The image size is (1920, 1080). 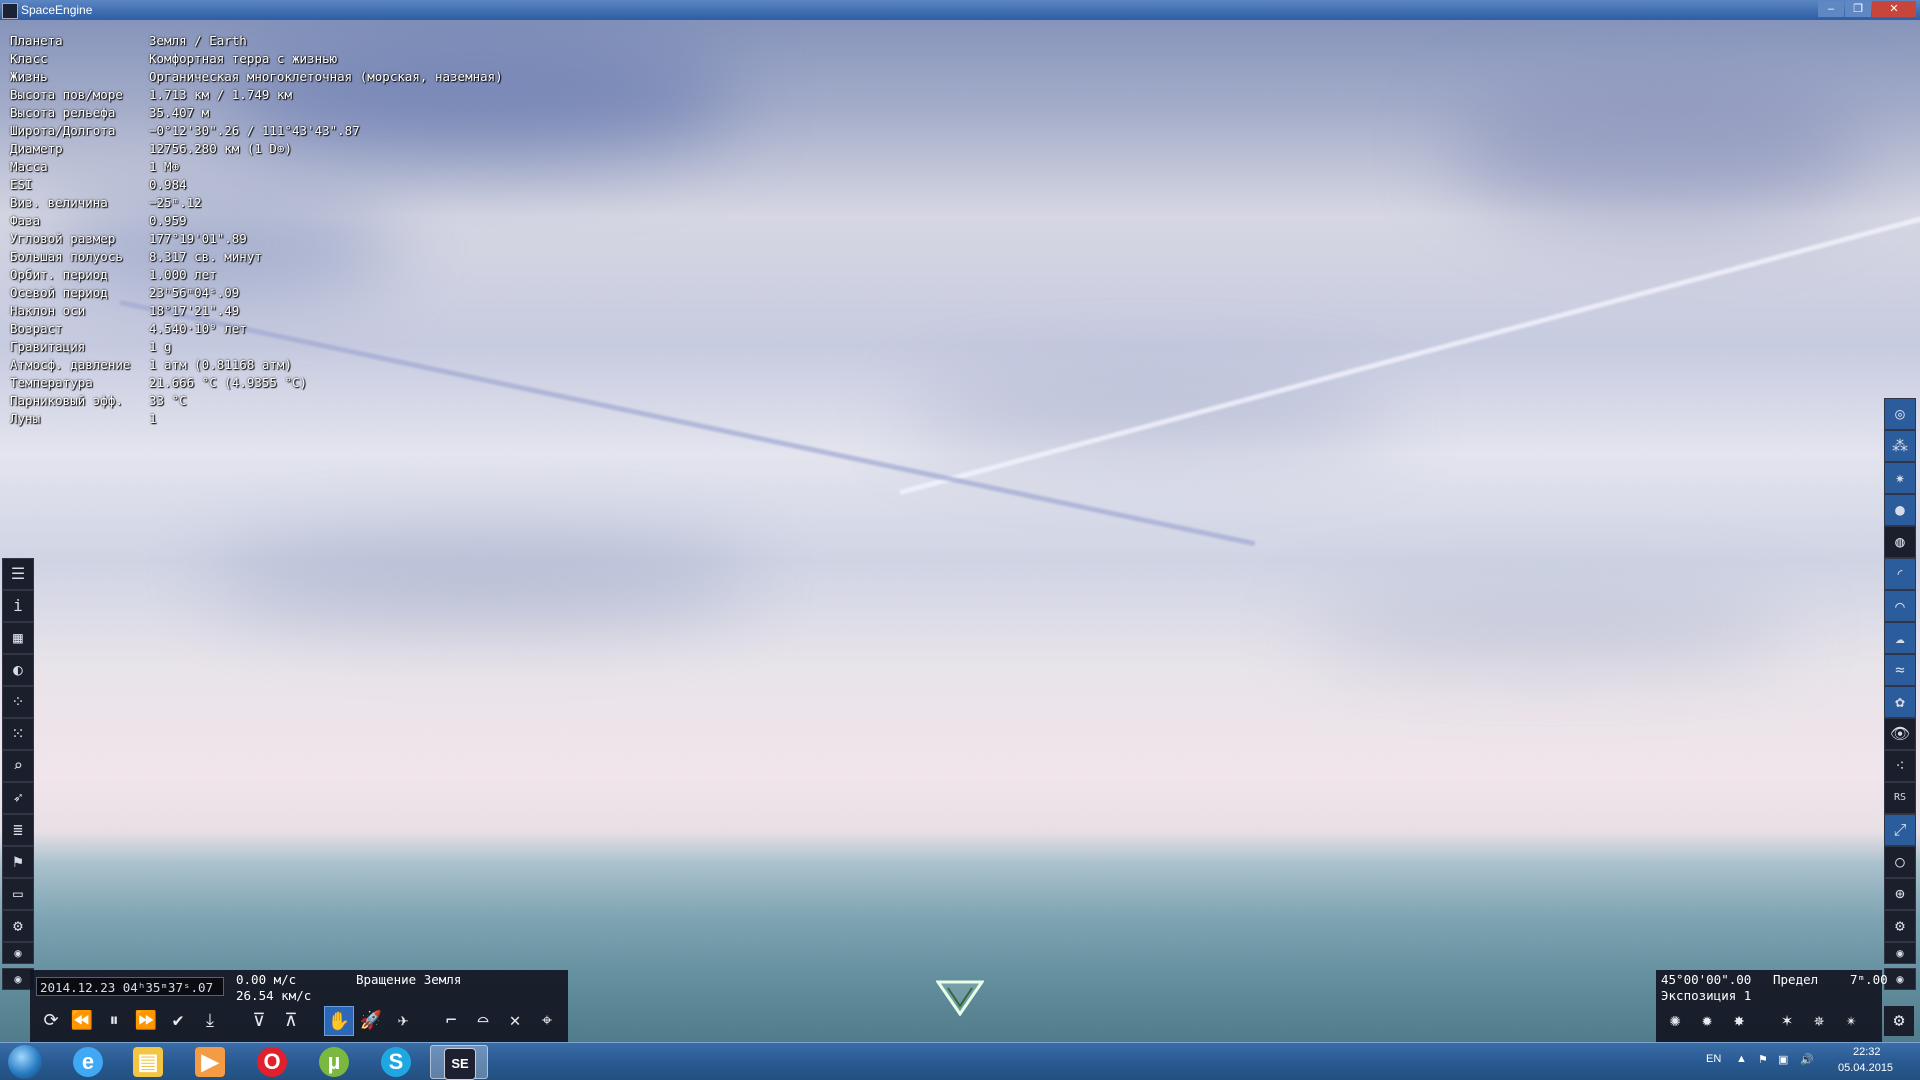 What do you see at coordinates (409, 979) in the screenshot?
I see `navigation-mode: Вращение Земля` at bounding box center [409, 979].